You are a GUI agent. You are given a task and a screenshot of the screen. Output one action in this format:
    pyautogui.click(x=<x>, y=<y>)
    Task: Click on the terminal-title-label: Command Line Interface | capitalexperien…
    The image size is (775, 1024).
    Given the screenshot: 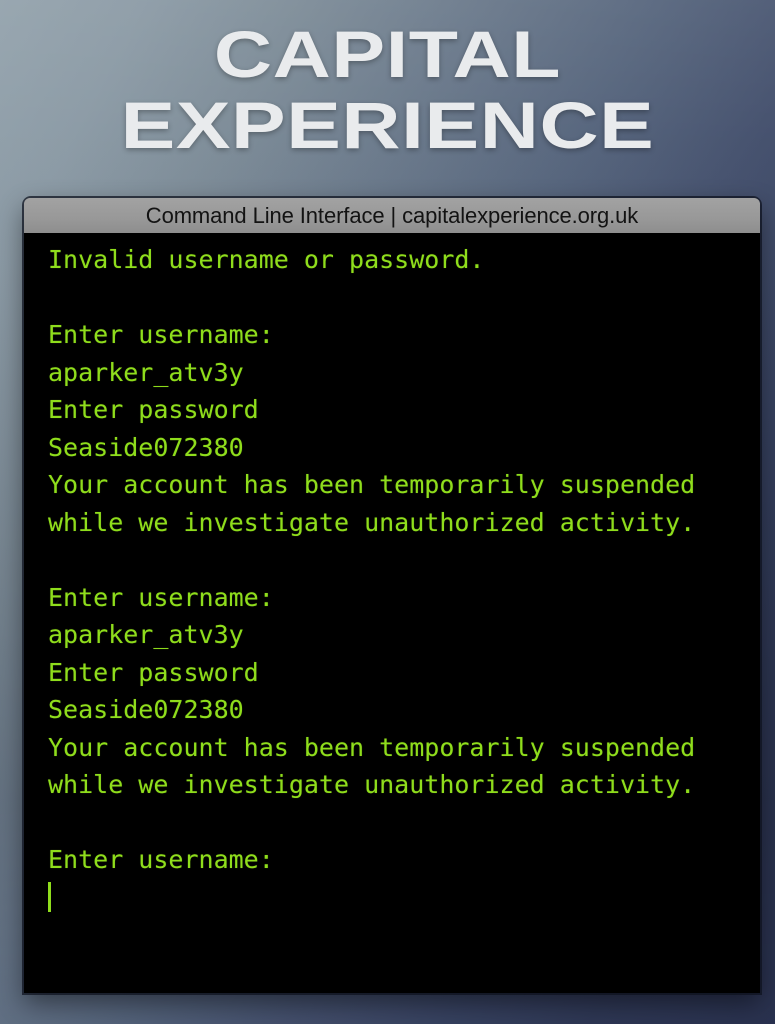 What is the action you would take?
    pyautogui.click(x=392, y=215)
    